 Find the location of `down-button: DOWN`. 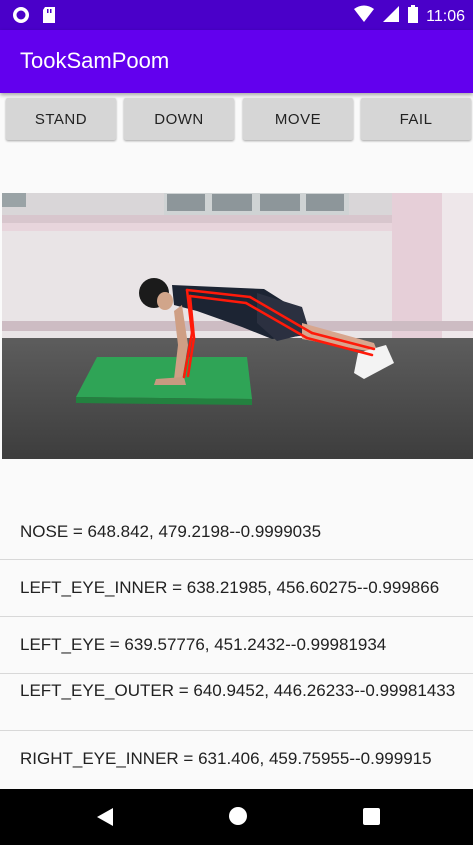

down-button: DOWN is located at coordinates (179, 119).